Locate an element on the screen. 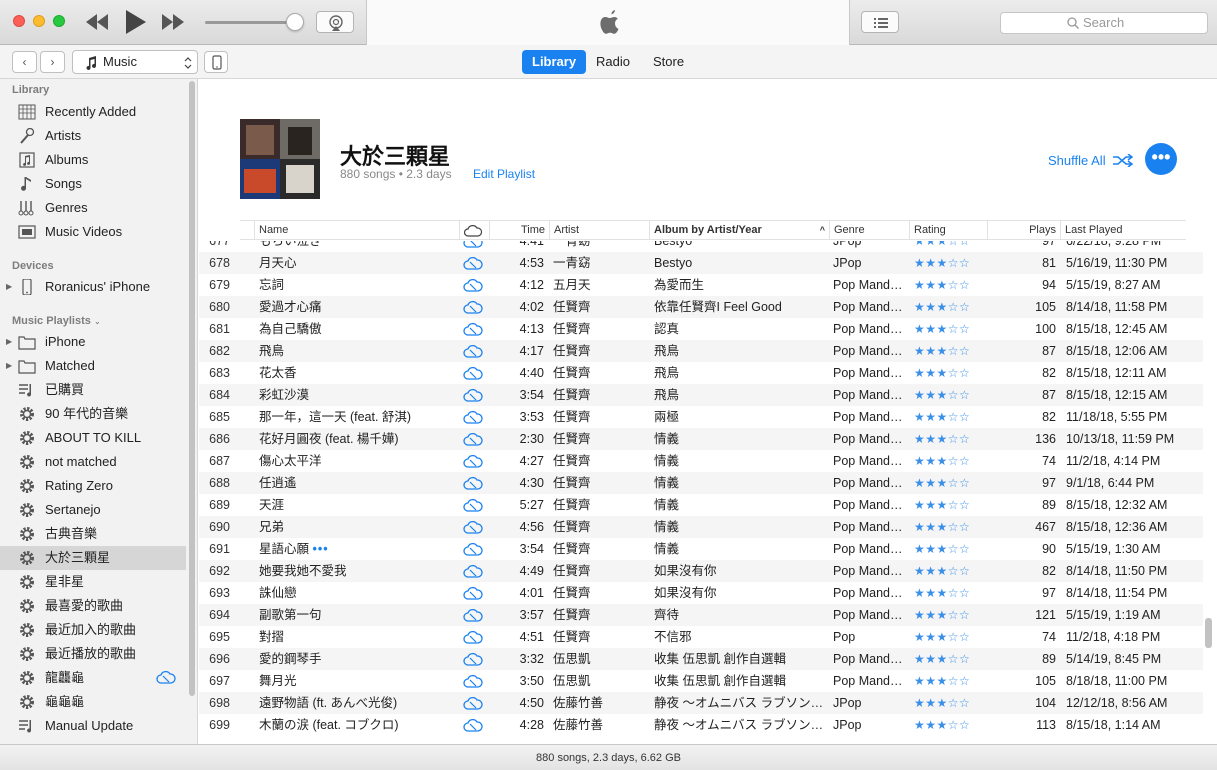  back-button: ‹ is located at coordinates (24, 62).